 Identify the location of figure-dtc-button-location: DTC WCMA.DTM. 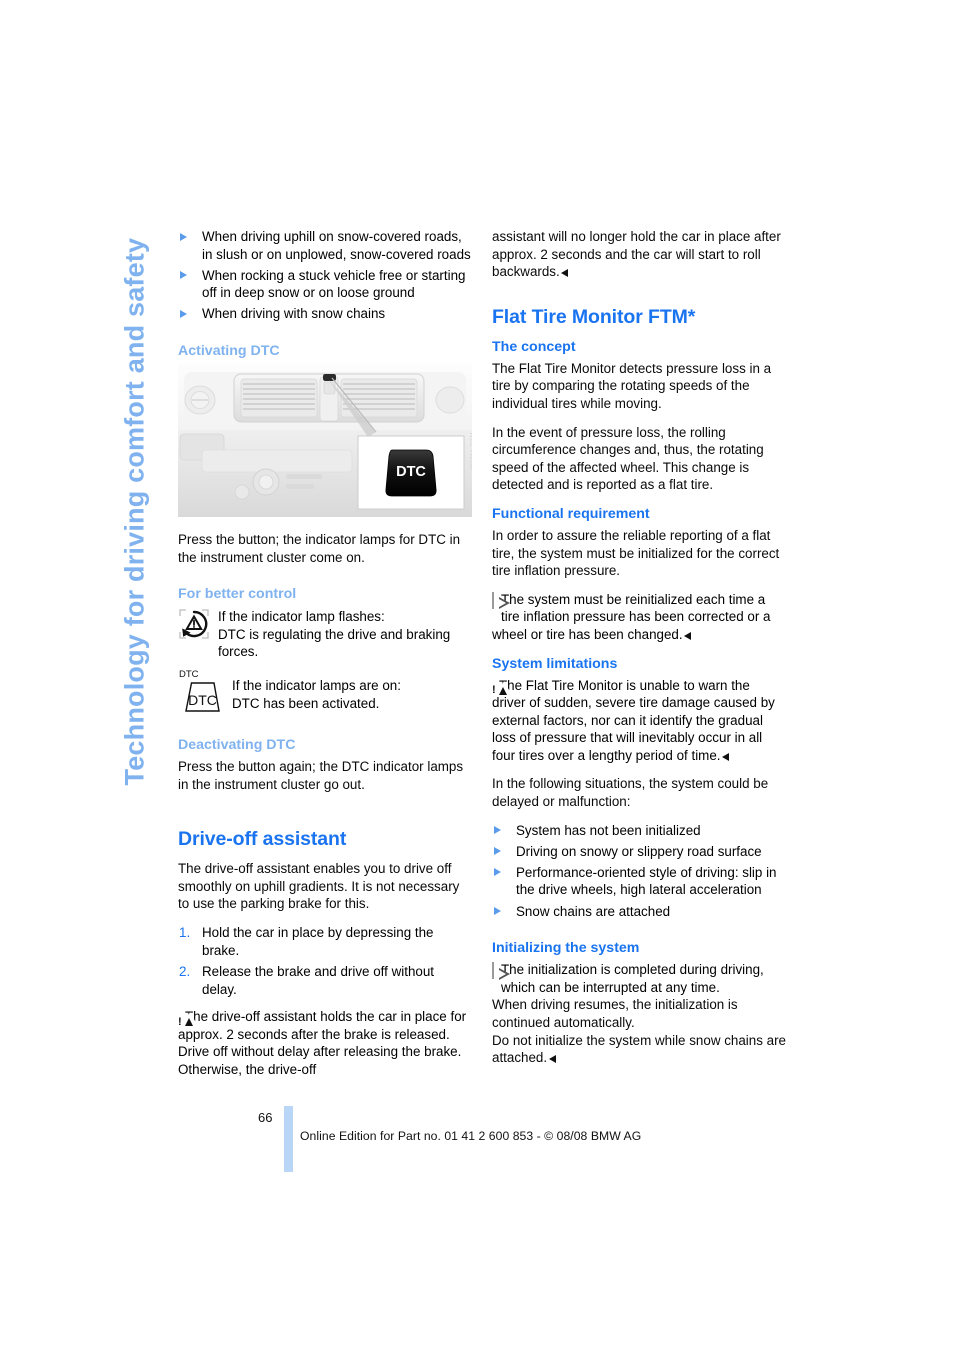
(325, 440).